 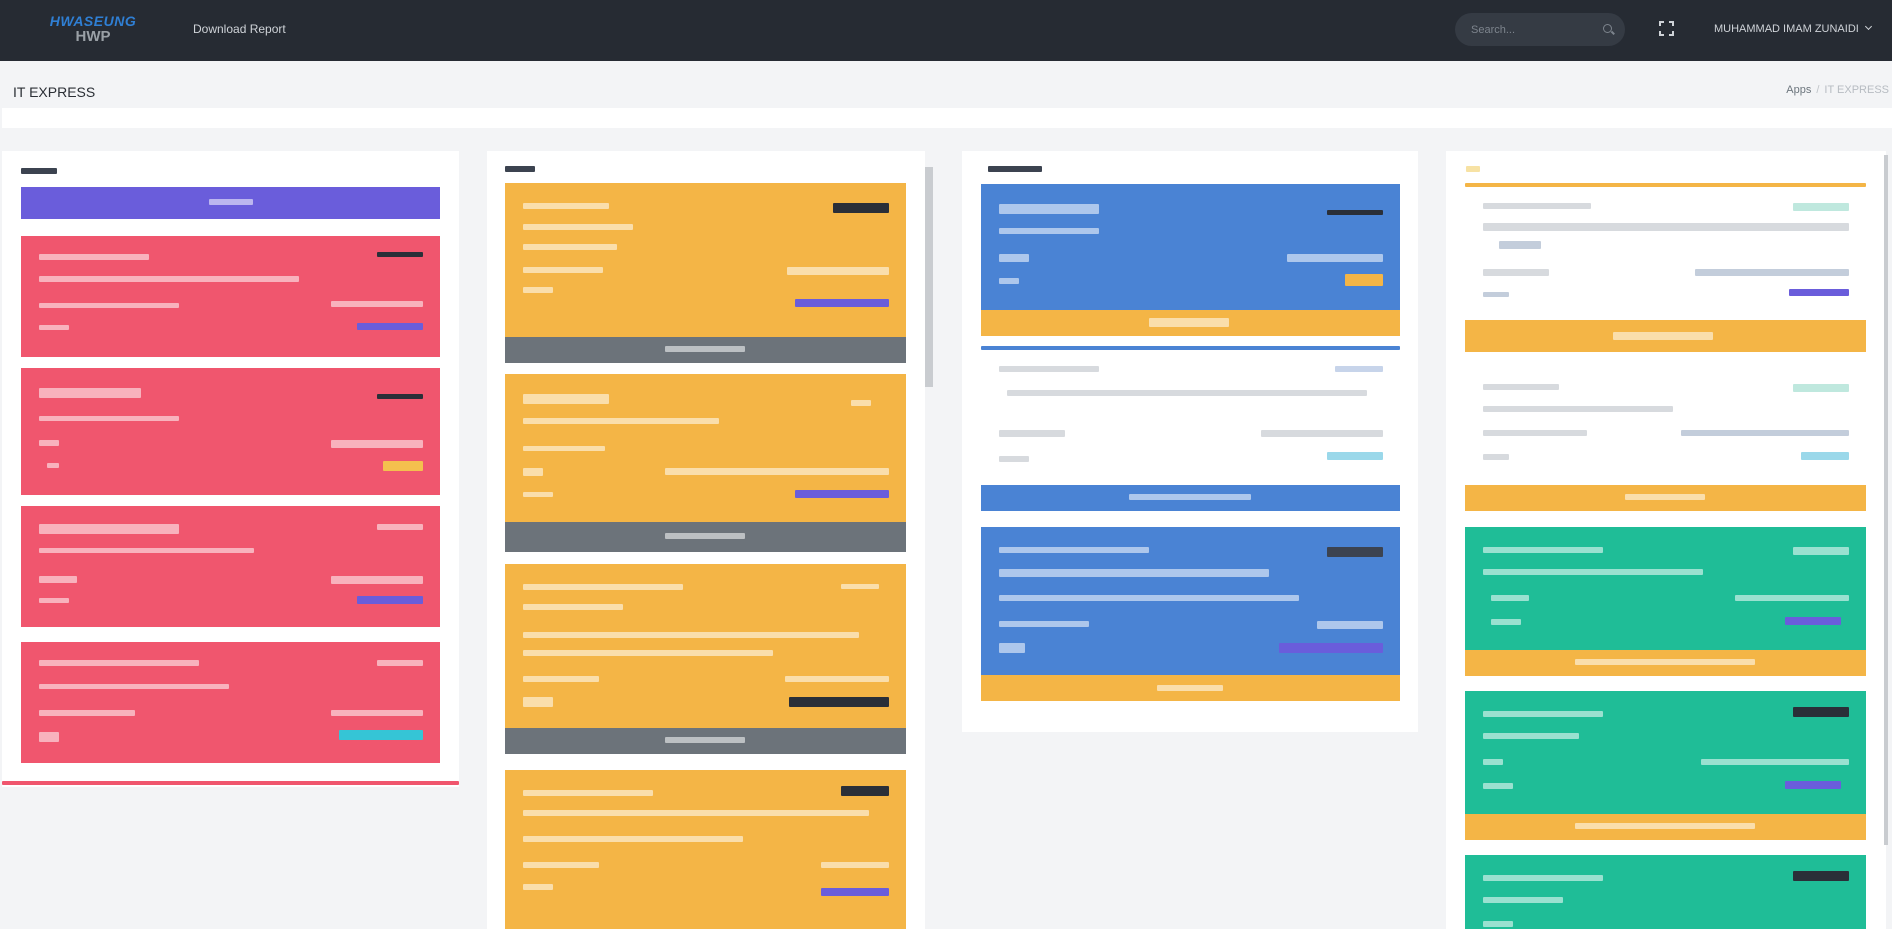 What do you see at coordinates (1666, 28) in the screenshot?
I see `fullscreen-icon` at bounding box center [1666, 28].